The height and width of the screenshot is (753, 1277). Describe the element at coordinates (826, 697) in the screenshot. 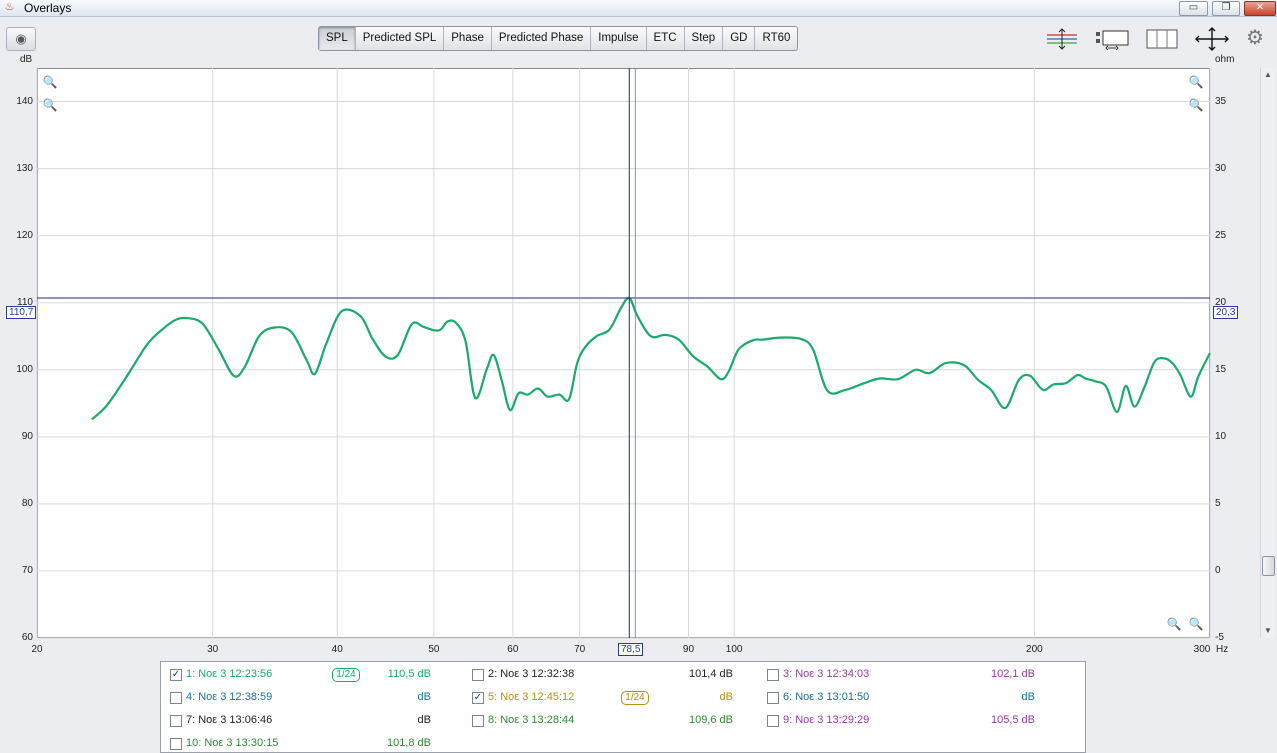

I see `legend-name: 6: Νοε 3 13:01:50` at that location.